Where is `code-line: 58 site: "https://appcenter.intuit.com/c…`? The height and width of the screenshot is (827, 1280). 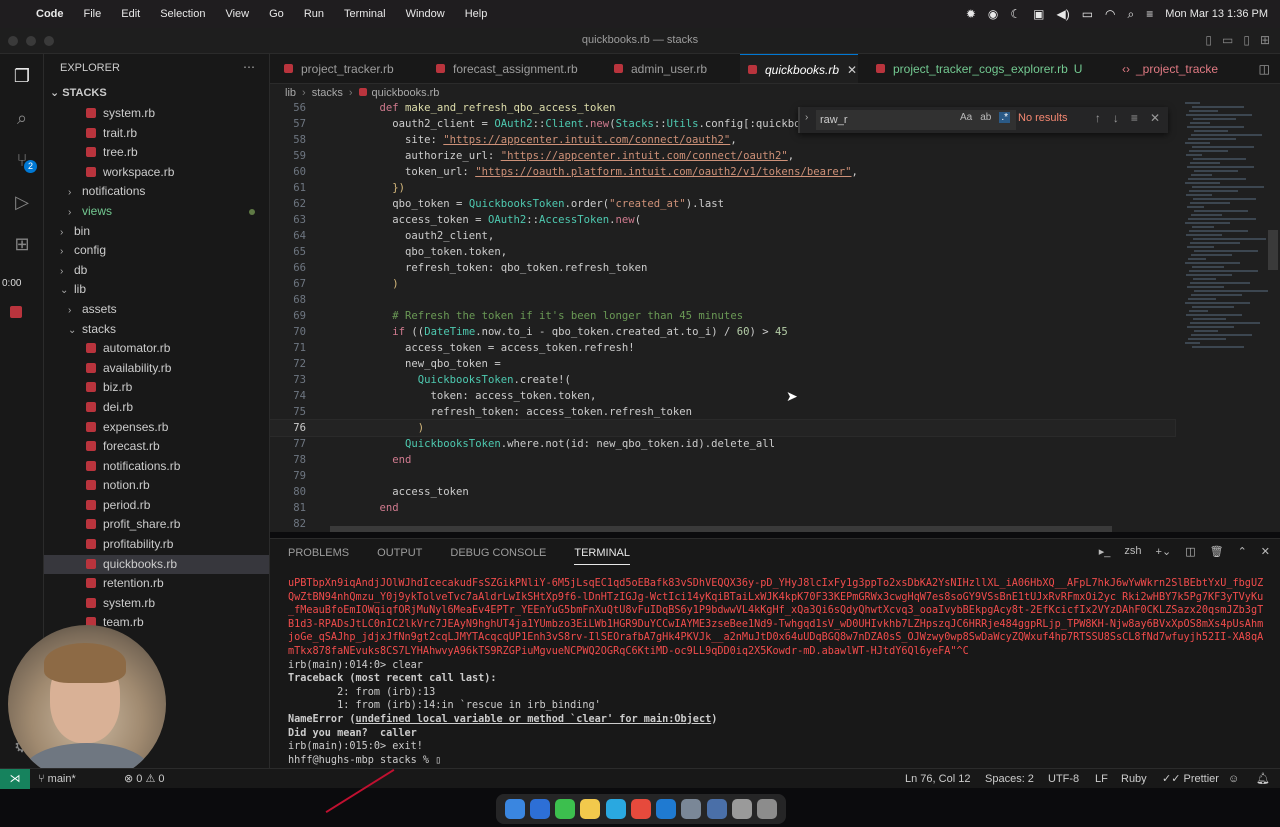 code-line: 58 site: "https://appcenter.intuit.com/c… is located at coordinates (722, 140).